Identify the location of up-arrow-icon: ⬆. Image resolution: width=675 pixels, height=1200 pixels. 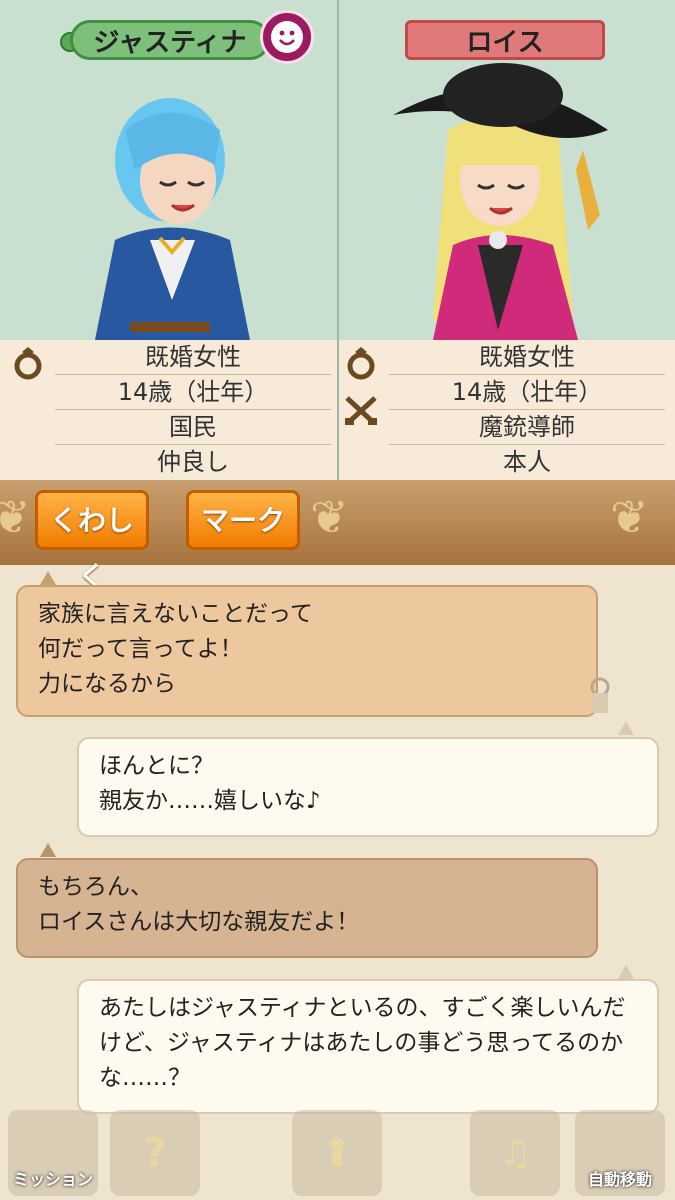
(337, 1153).